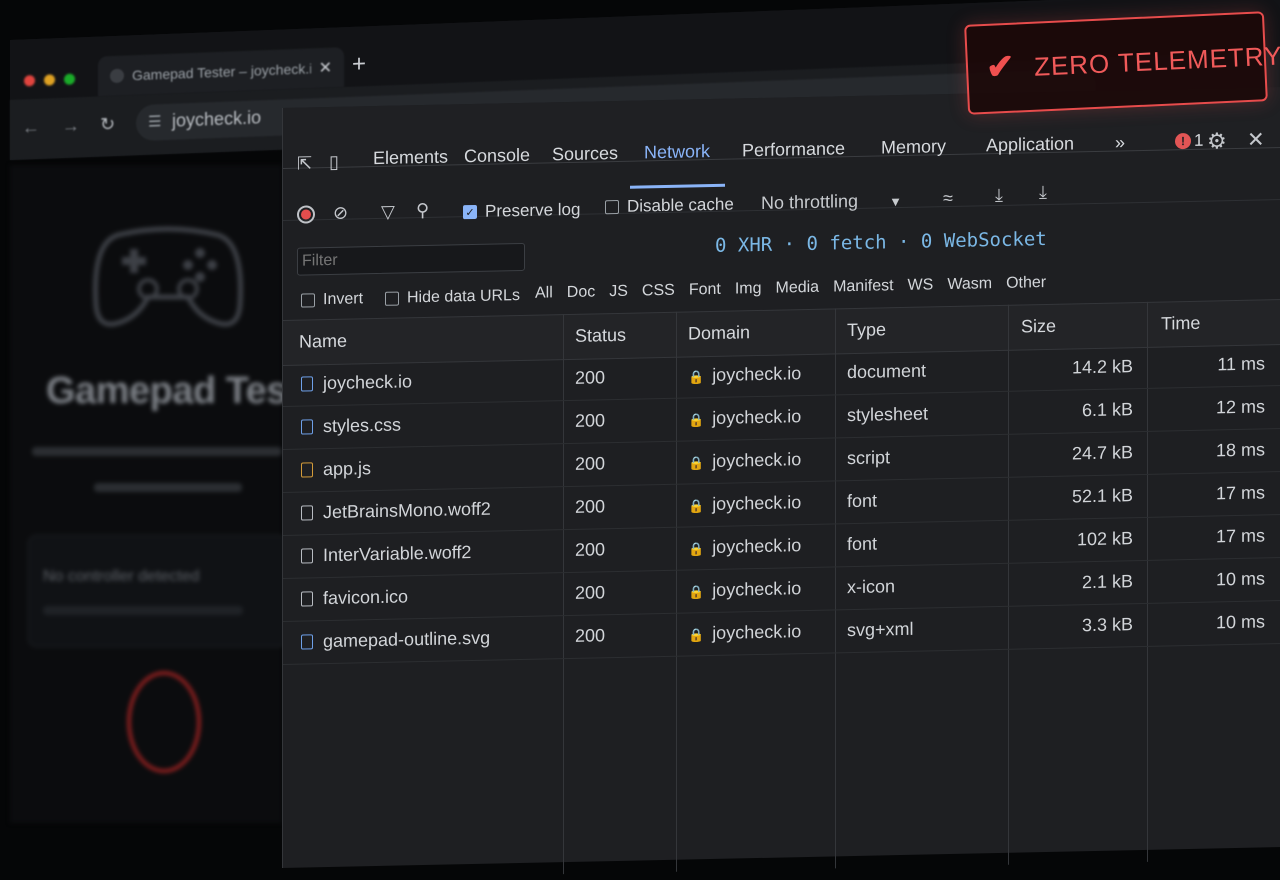  I want to click on badge-text: ZERO TELEMETRY, so click(1156, 61).